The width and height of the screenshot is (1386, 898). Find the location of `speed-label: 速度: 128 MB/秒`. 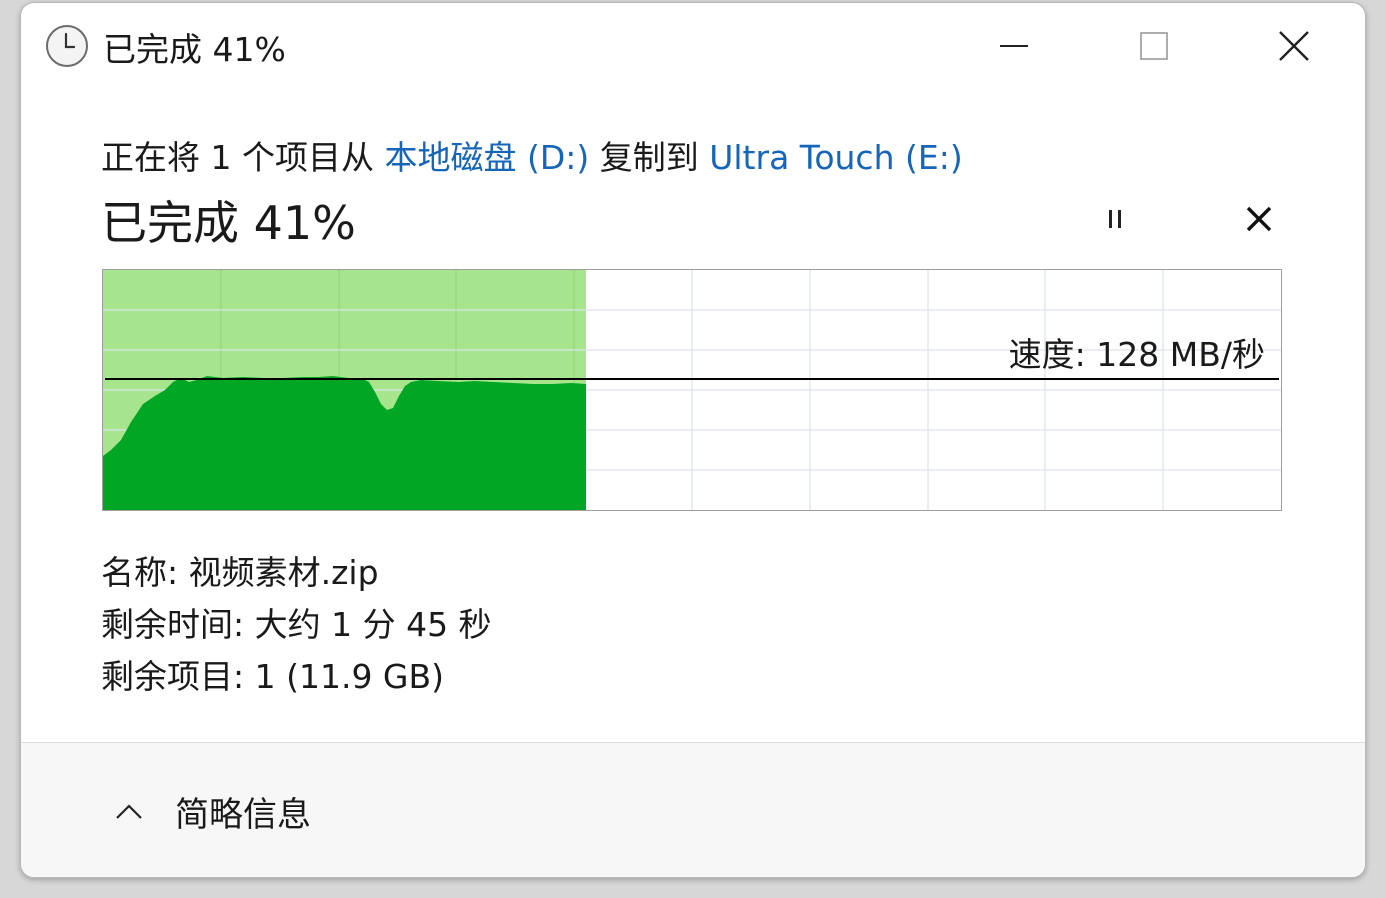

speed-label: 速度: 128 MB/秒 is located at coordinates (1136, 354).